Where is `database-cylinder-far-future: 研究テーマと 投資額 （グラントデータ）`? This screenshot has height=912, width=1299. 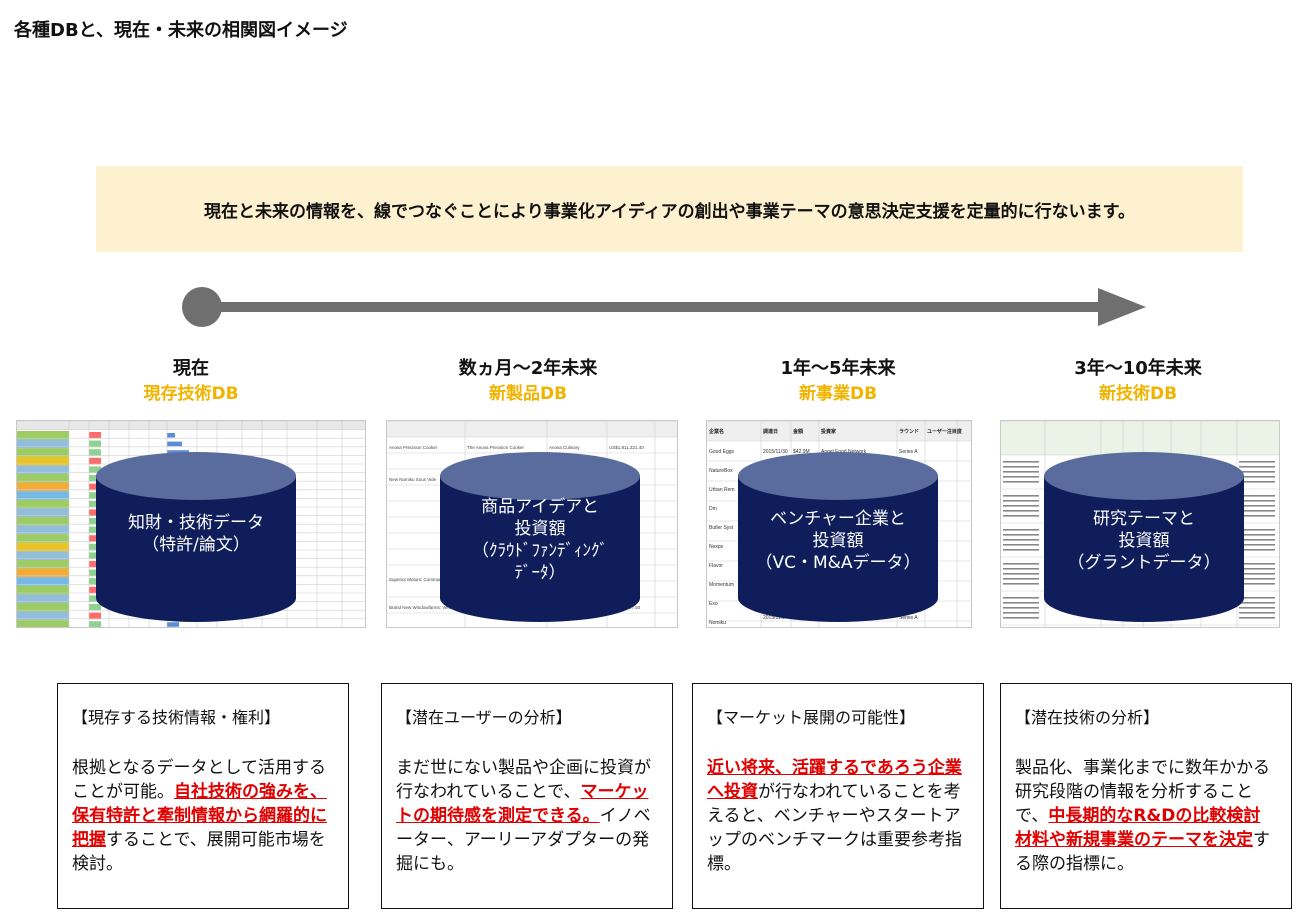 database-cylinder-far-future: 研究テーマと 投資額 （グラントデータ） is located at coordinates (1144, 537).